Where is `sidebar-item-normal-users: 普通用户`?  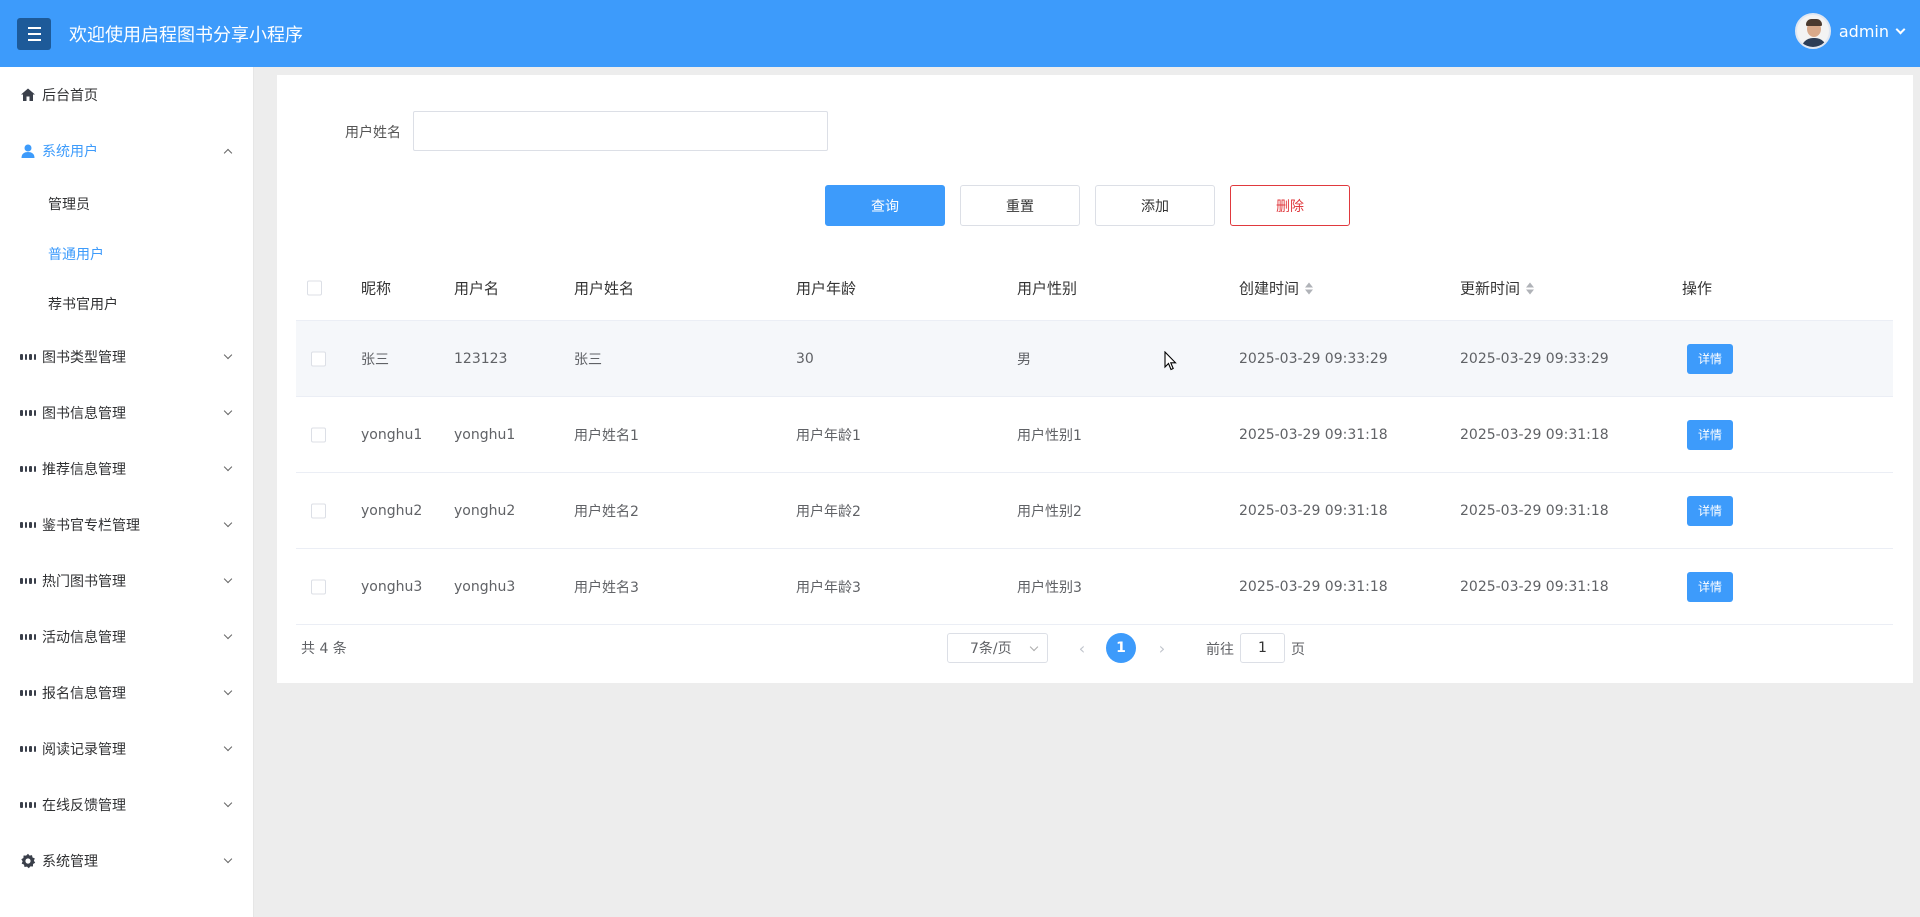
sidebar-item-normal-users: 普通用户 is located at coordinates (126, 254).